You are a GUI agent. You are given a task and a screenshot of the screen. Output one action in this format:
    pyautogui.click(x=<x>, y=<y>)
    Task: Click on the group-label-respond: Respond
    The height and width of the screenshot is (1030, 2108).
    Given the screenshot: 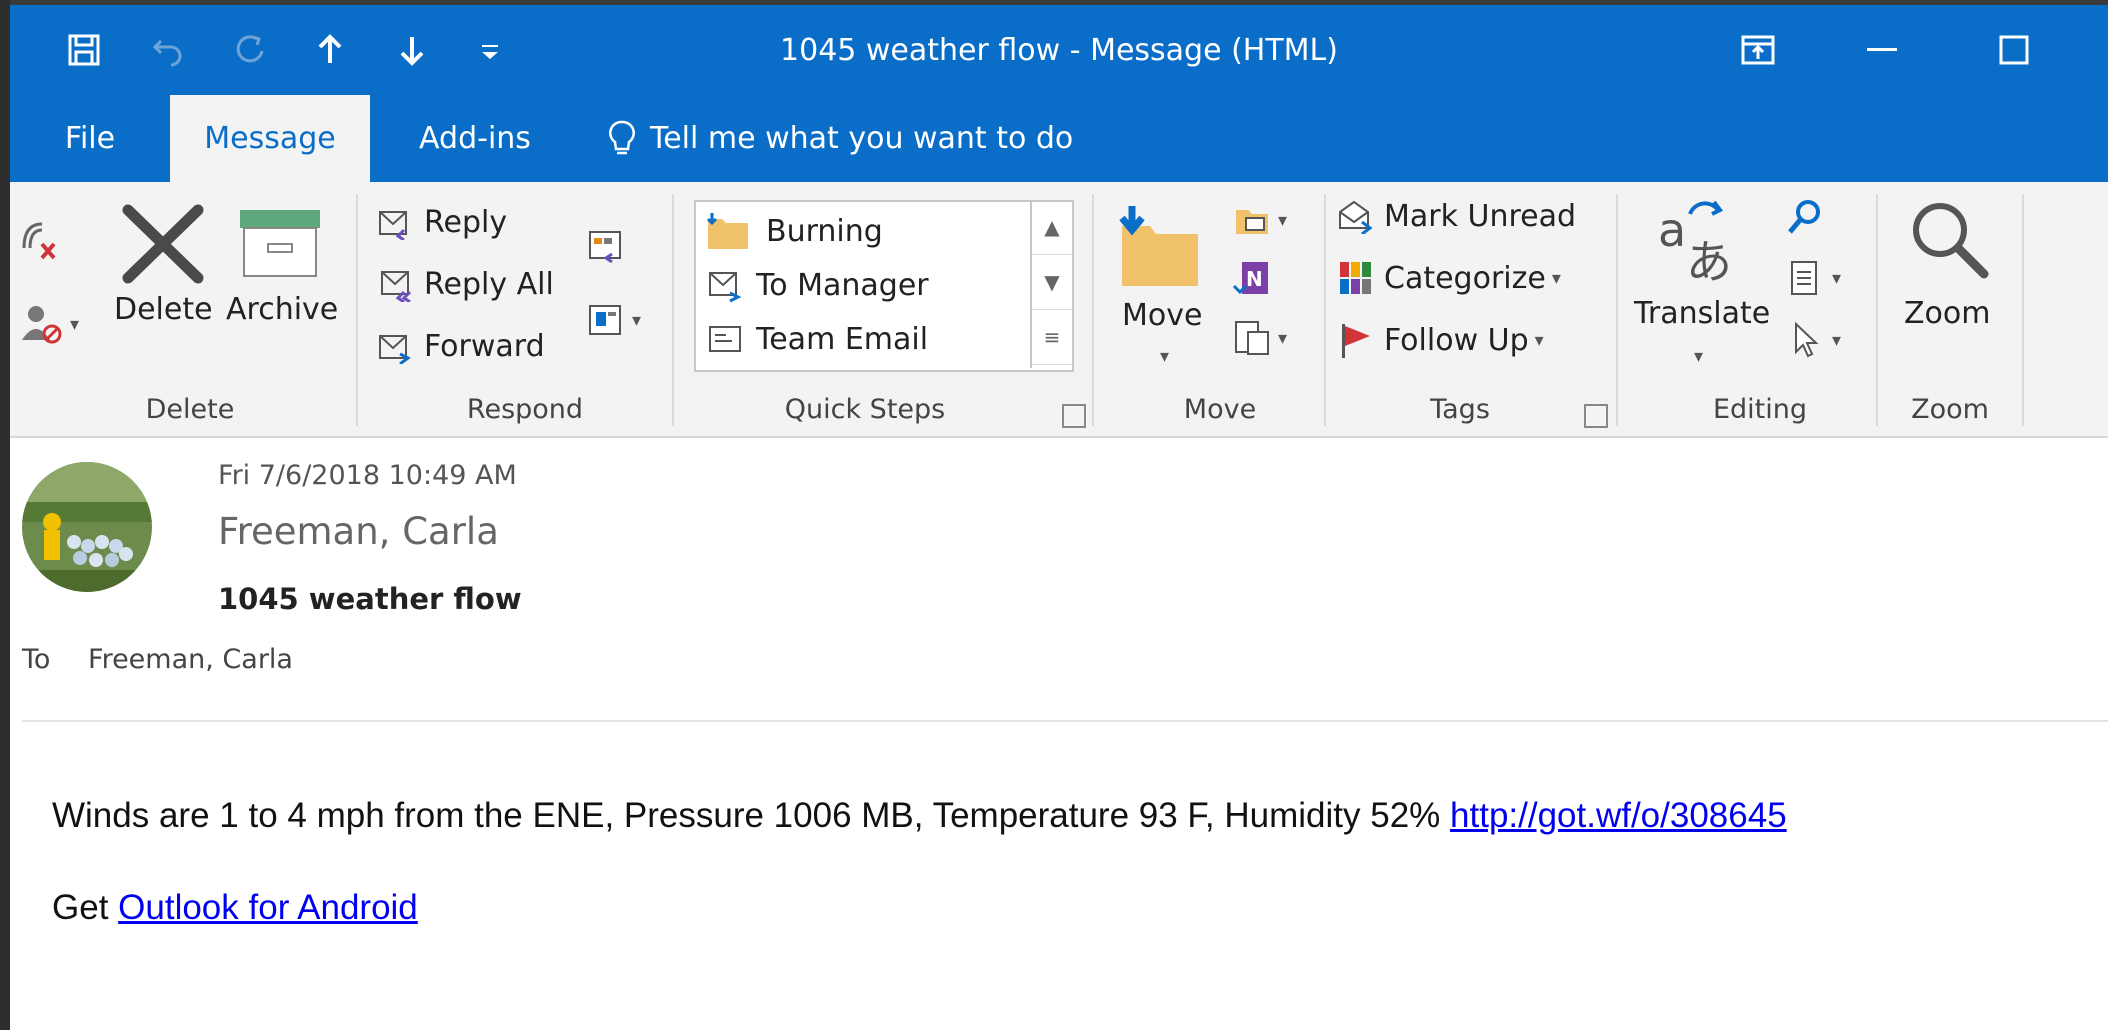 What is the action you would take?
    pyautogui.click(x=525, y=409)
    